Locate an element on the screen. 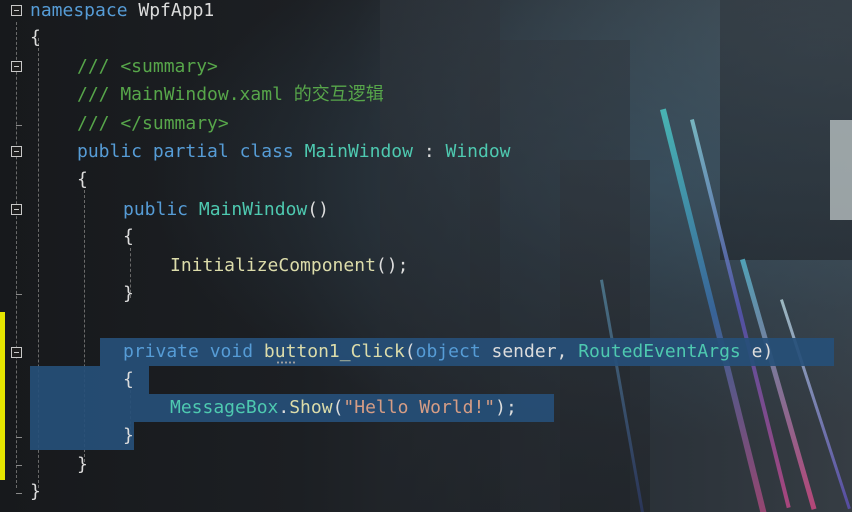 The width and height of the screenshot is (852, 512). code-line-4: /// MainWindow.xaml 的交互逻辑 is located at coordinates (230, 95).